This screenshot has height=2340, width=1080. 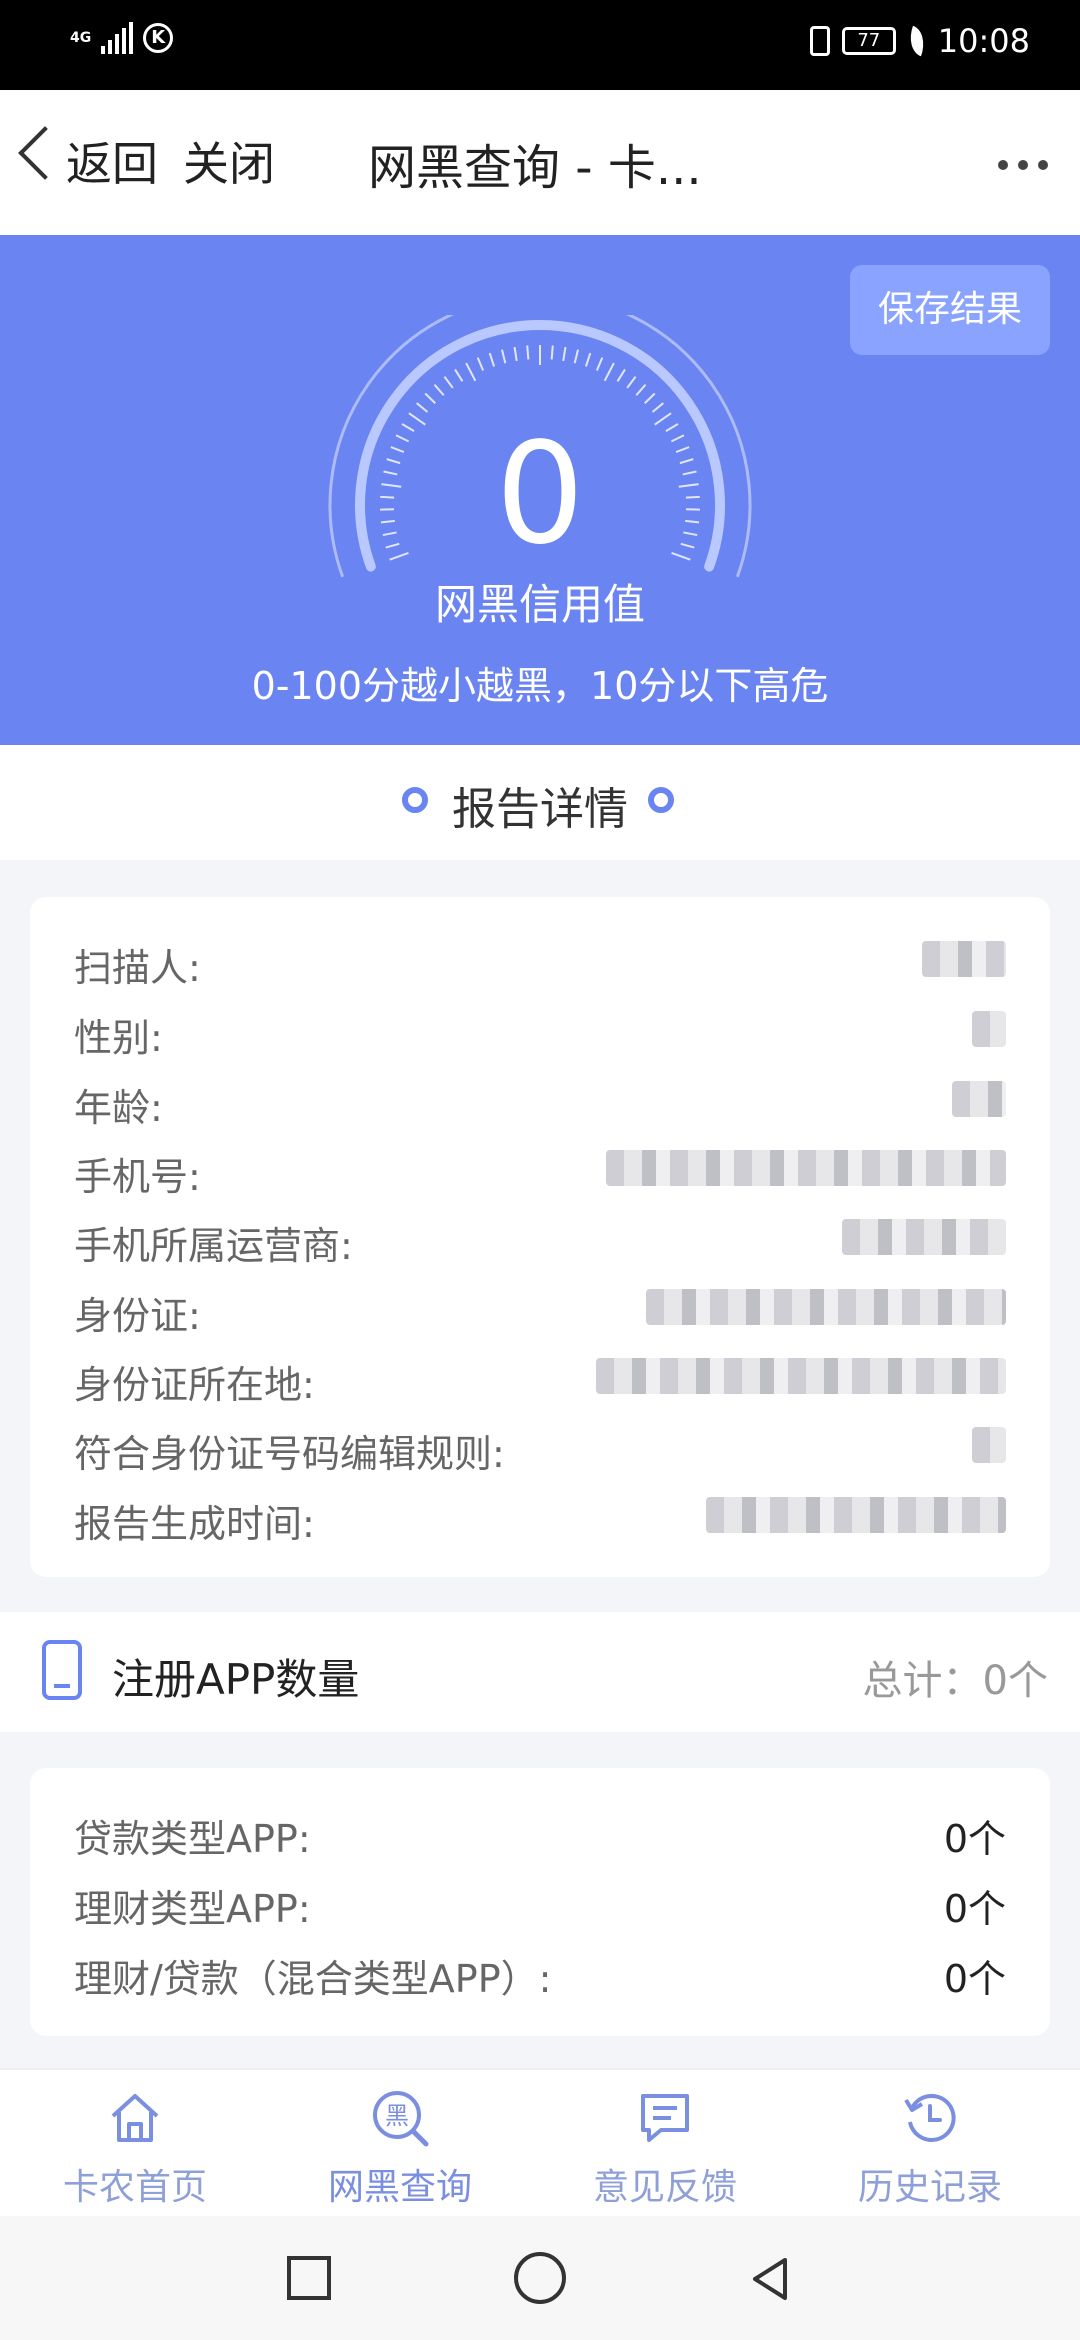 What do you see at coordinates (62, 1670) in the screenshot?
I see `phone-icon` at bounding box center [62, 1670].